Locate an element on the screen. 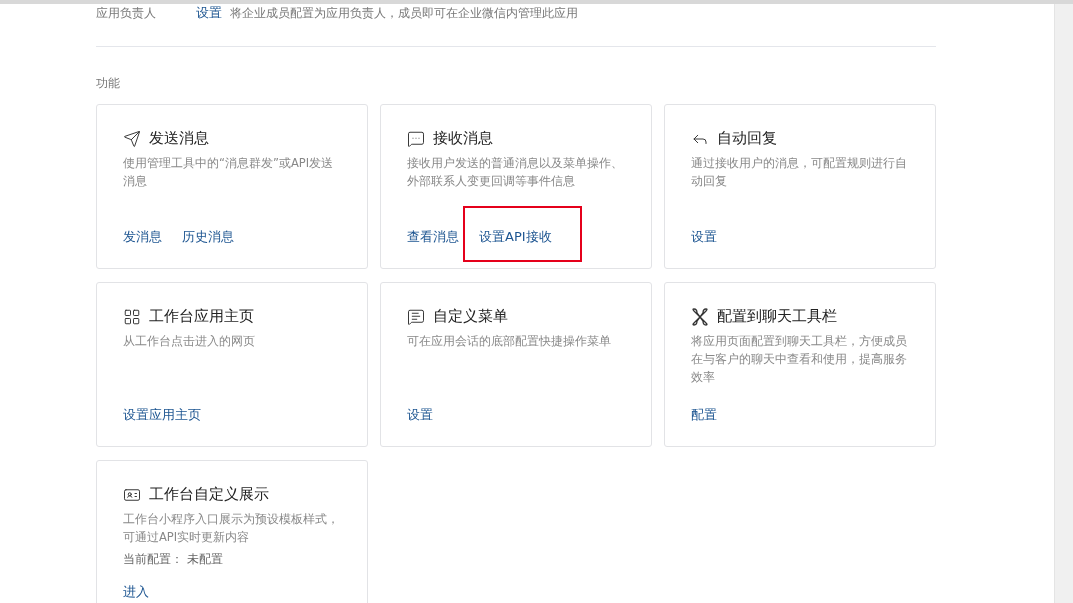  card-title: 配置到聊天工具栏 is located at coordinates (777, 316).